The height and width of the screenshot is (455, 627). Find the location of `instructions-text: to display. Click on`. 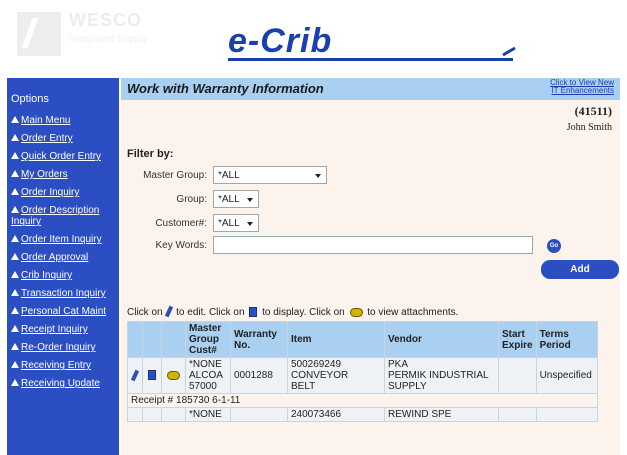

instructions-text: to display. Click on is located at coordinates (303, 312).